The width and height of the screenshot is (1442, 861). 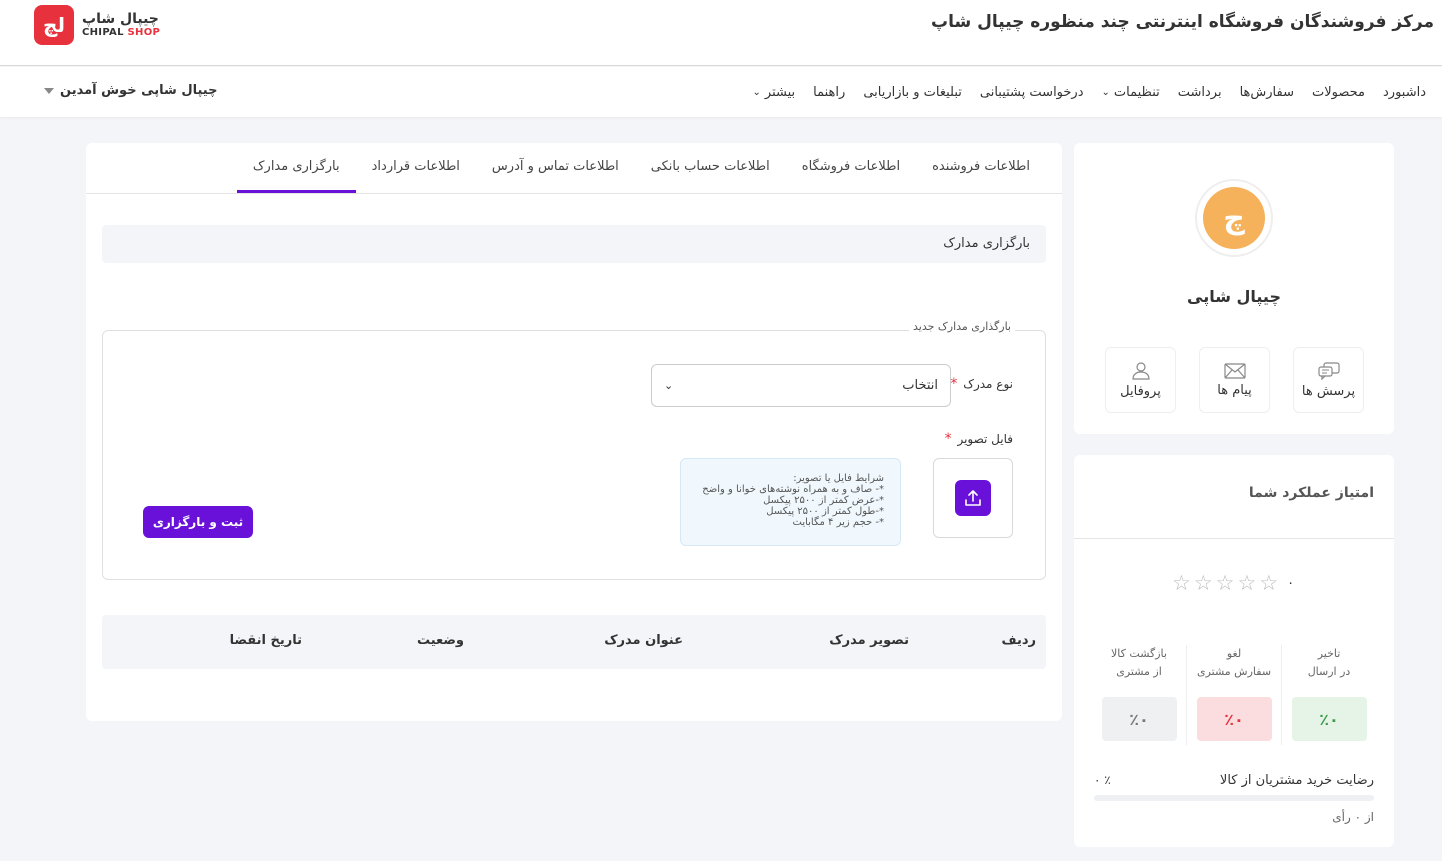 I want to click on nav-item-label: داشبورد, so click(x=1404, y=92).